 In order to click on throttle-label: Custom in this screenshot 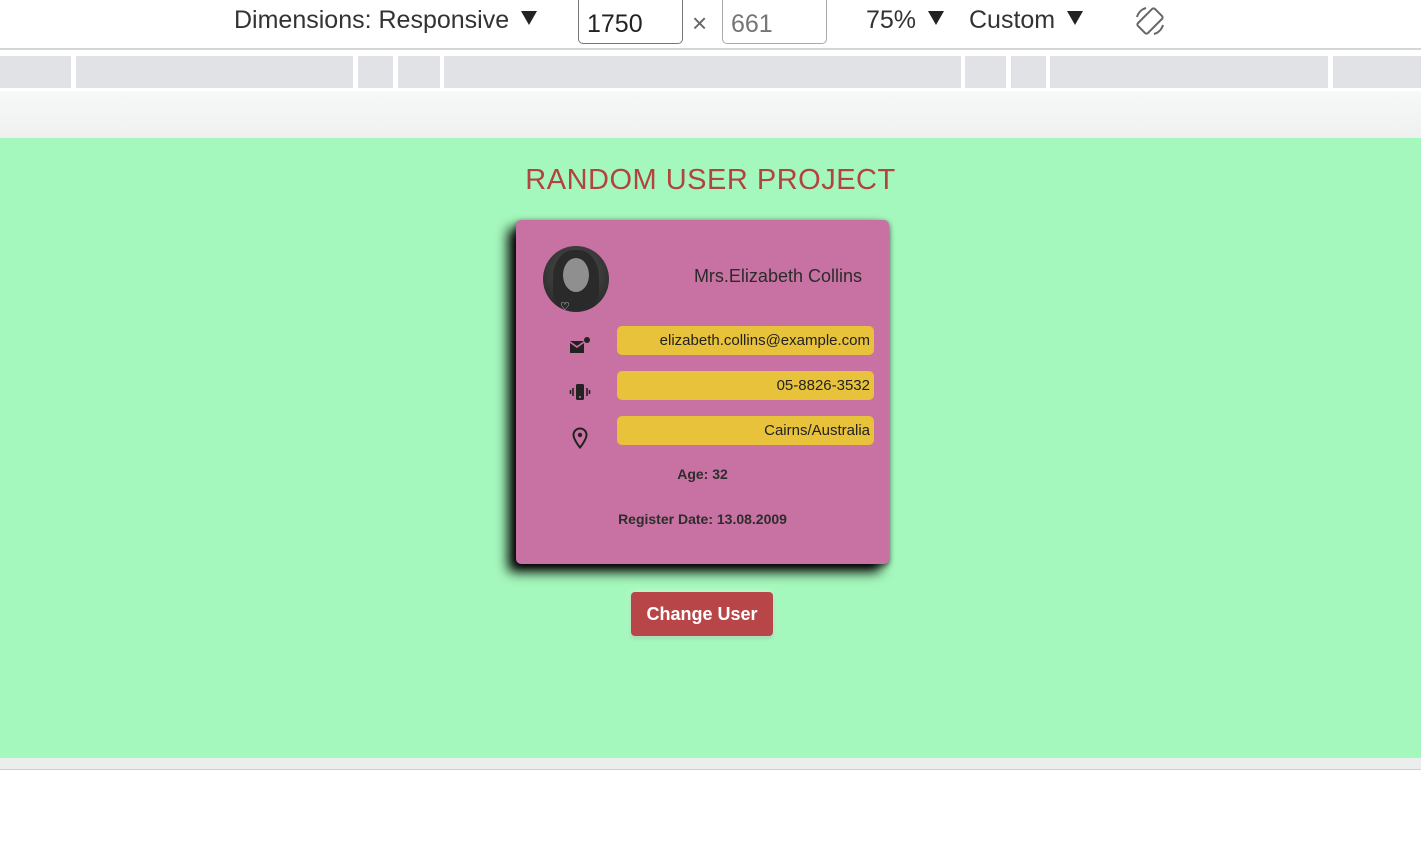, I will do `click(1012, 20)`.